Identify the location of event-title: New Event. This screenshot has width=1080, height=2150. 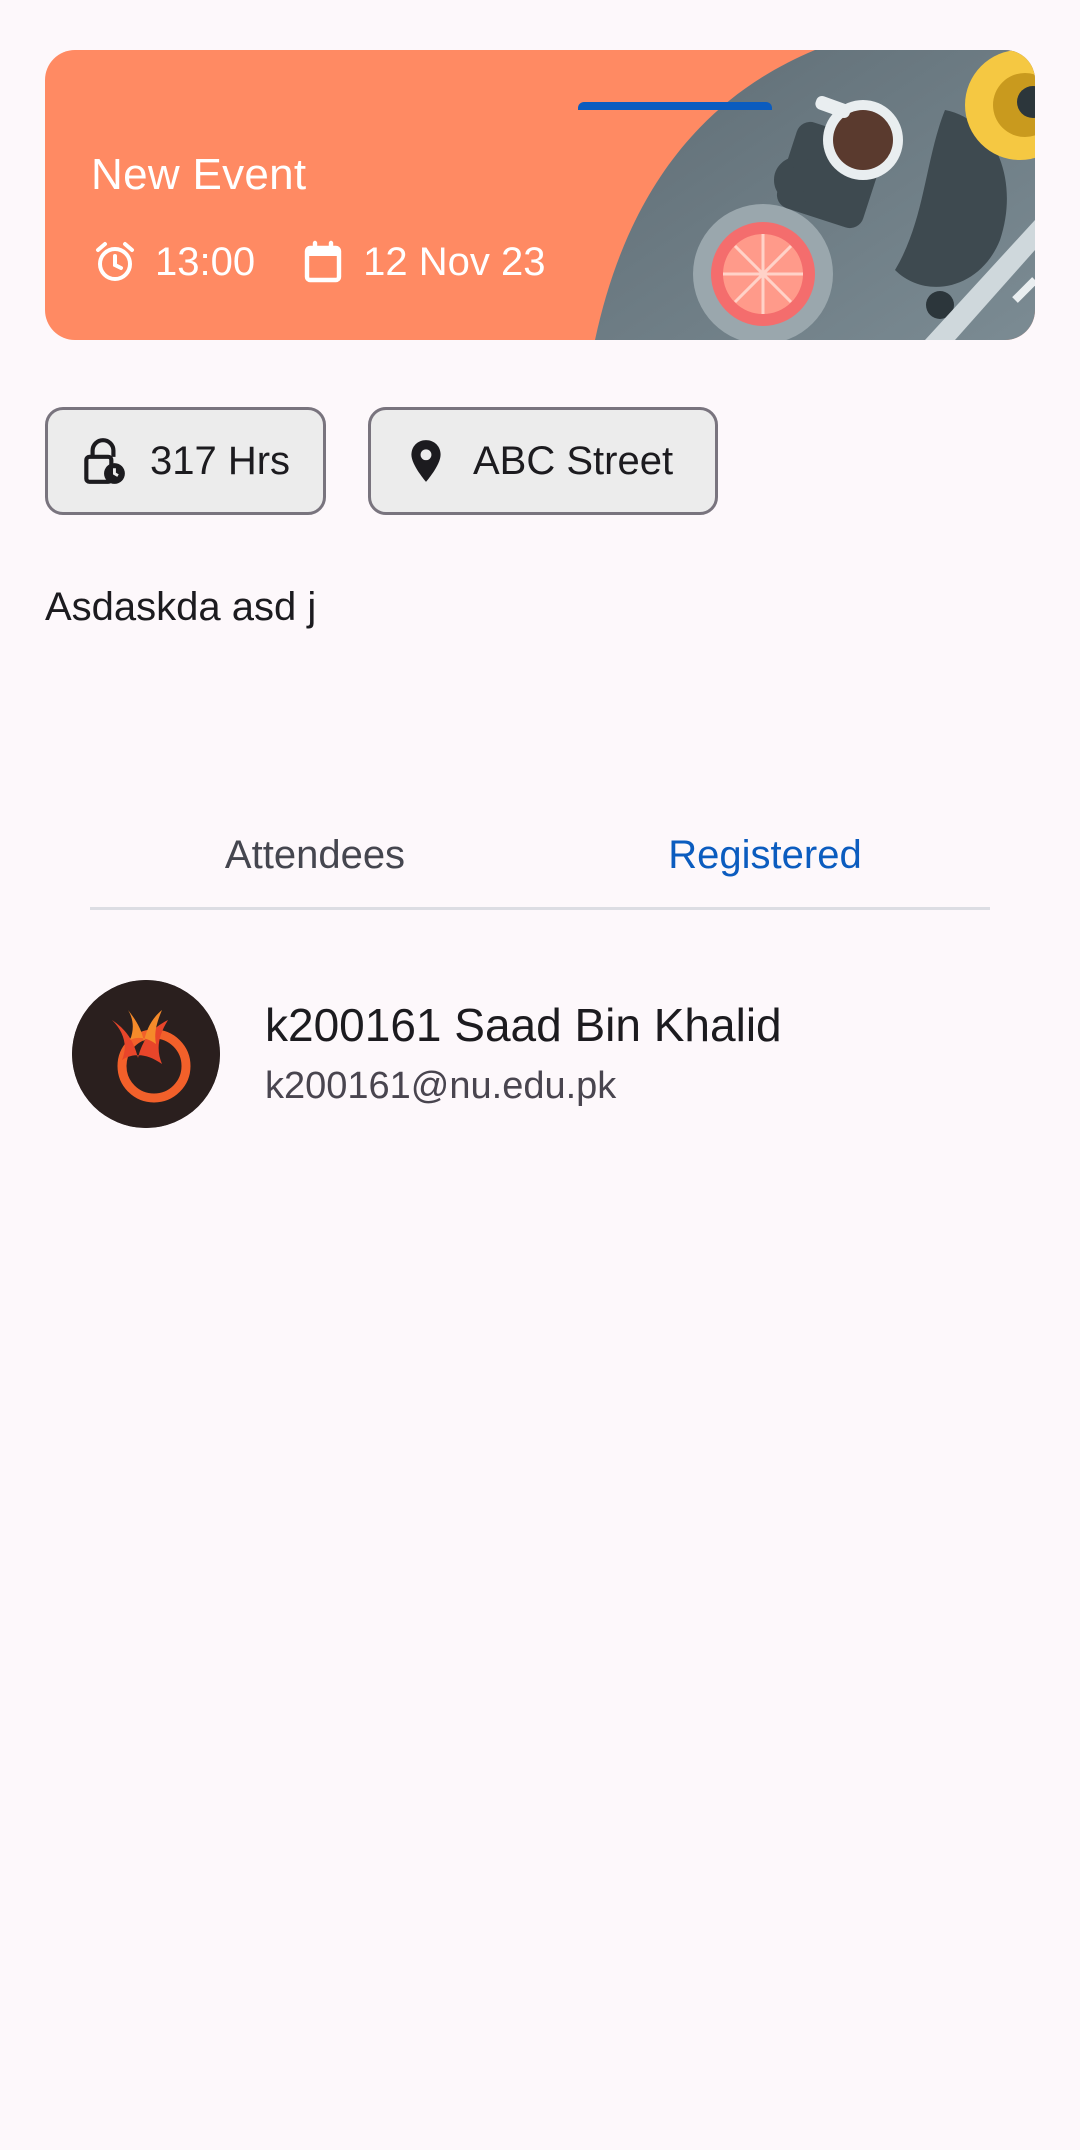
(199, 174).